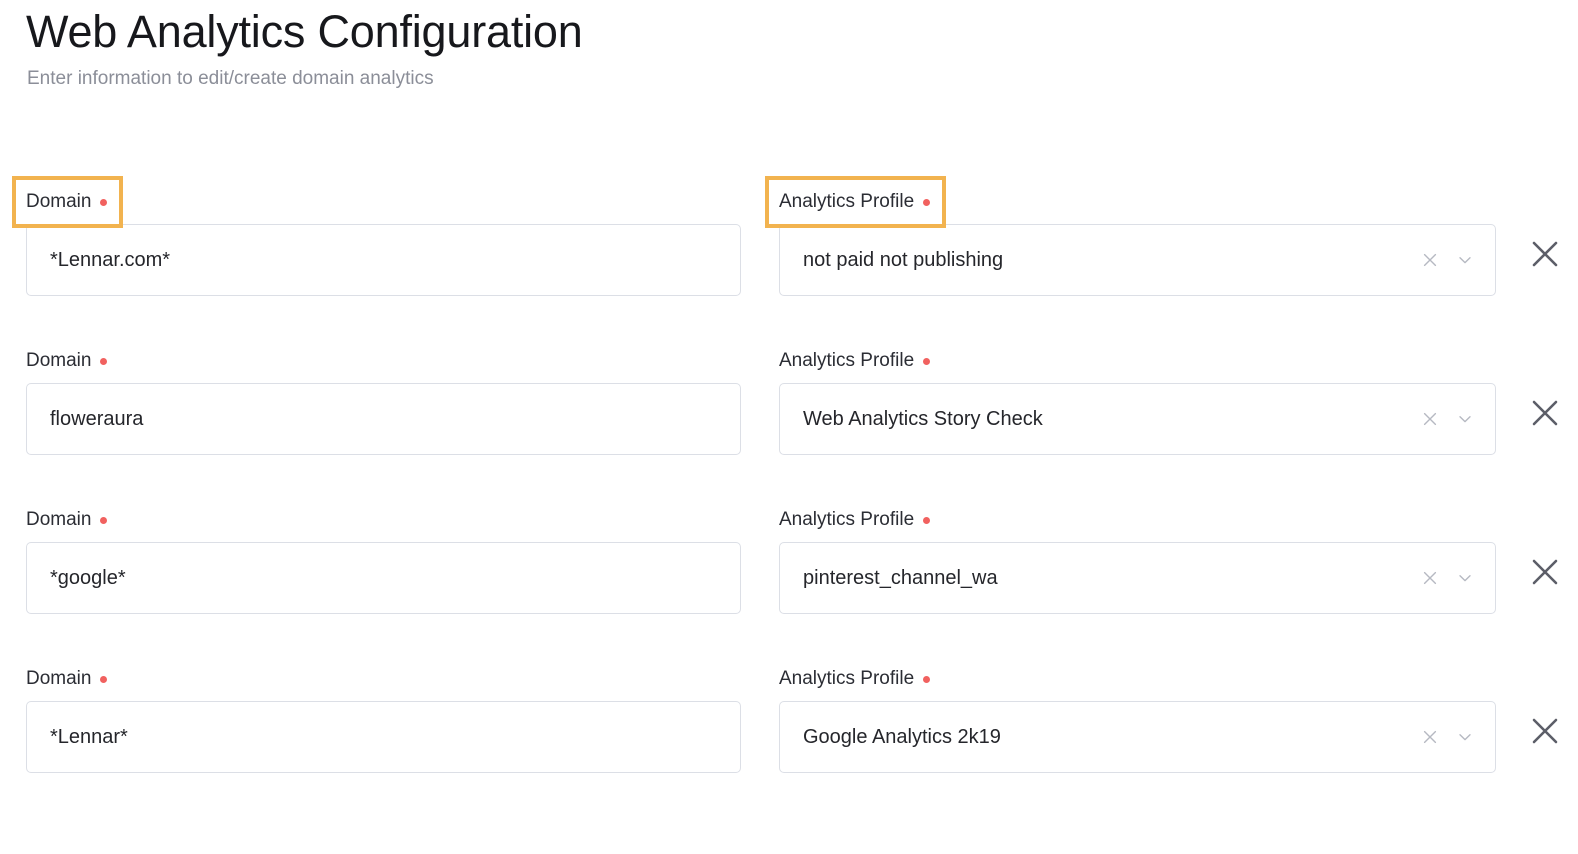  I want to click on domain-label-4: Domain, so click(67, 679).